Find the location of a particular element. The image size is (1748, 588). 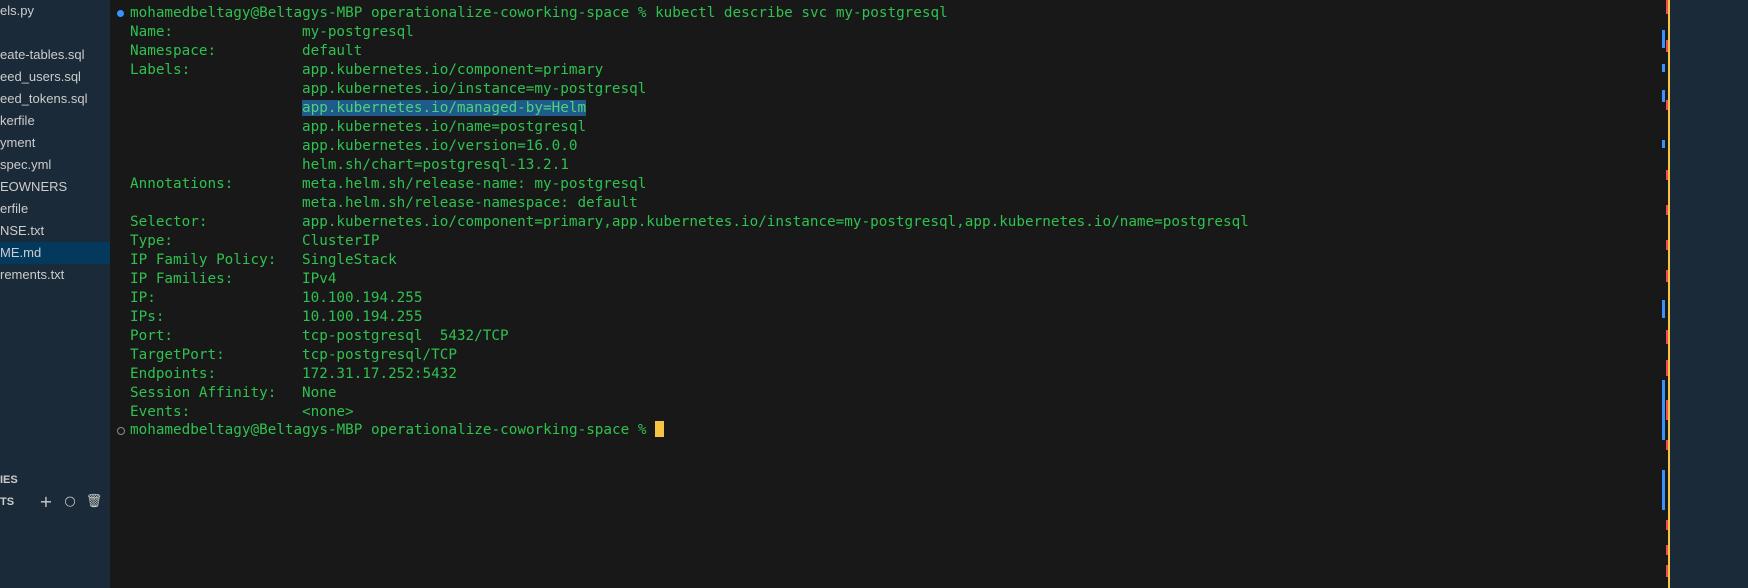

field-key: Endpoints: is located at coordinates (173, 374).